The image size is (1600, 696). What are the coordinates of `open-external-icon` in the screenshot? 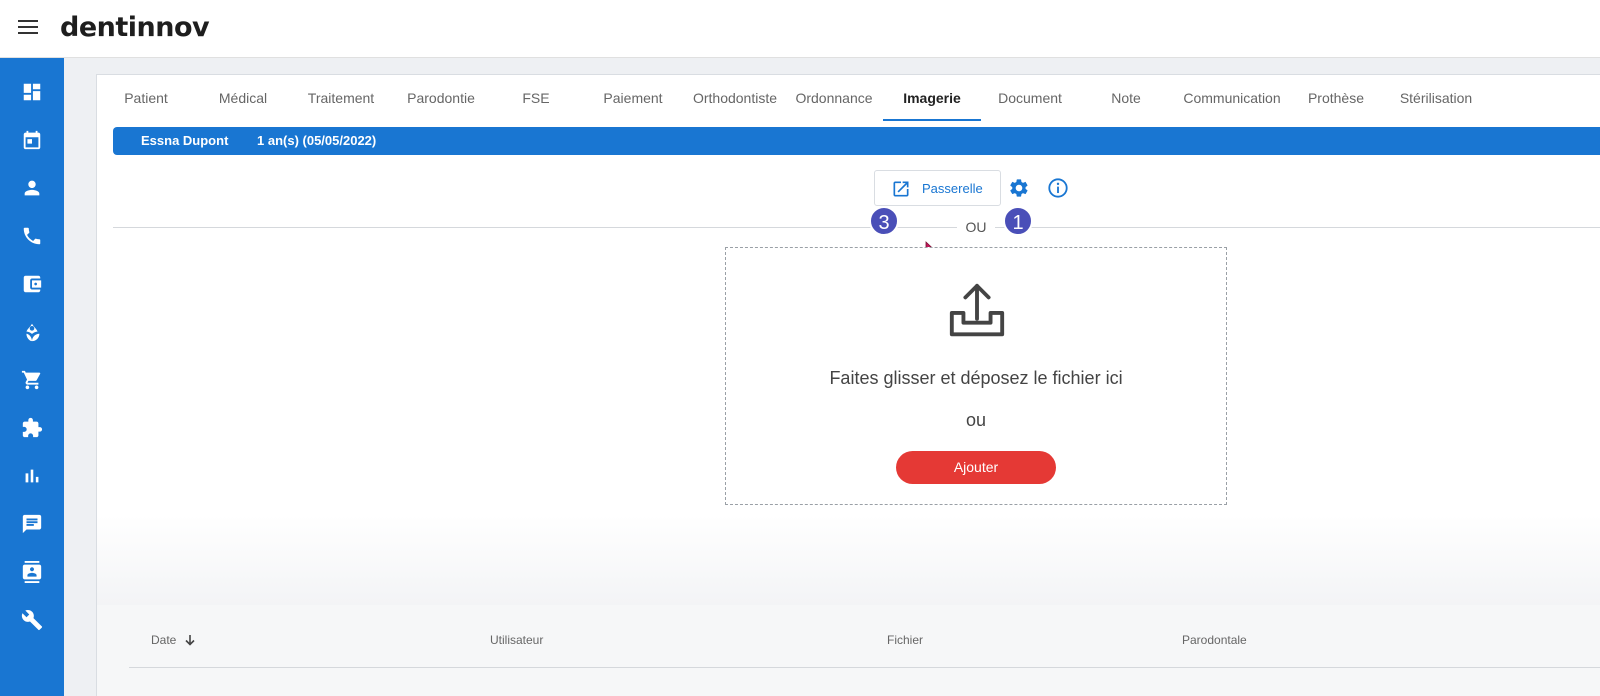 It's located at (901, 189).